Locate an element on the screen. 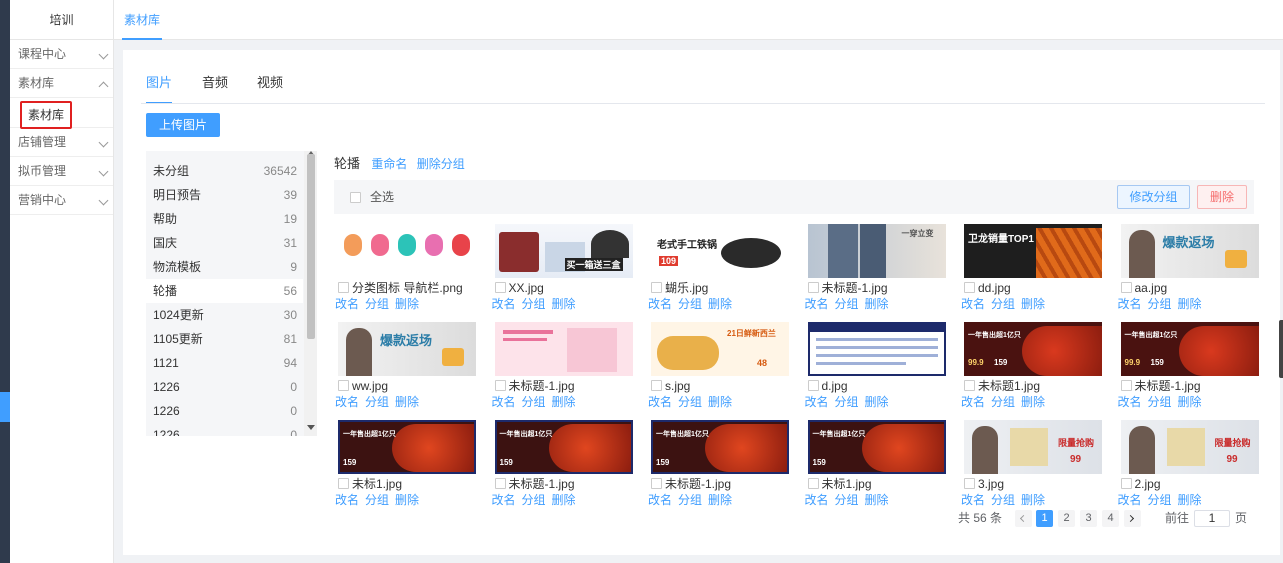 The width and height of the screenshot is (1283, 563). scroll-down-arrow-icon is located at coordinates (311, 427).